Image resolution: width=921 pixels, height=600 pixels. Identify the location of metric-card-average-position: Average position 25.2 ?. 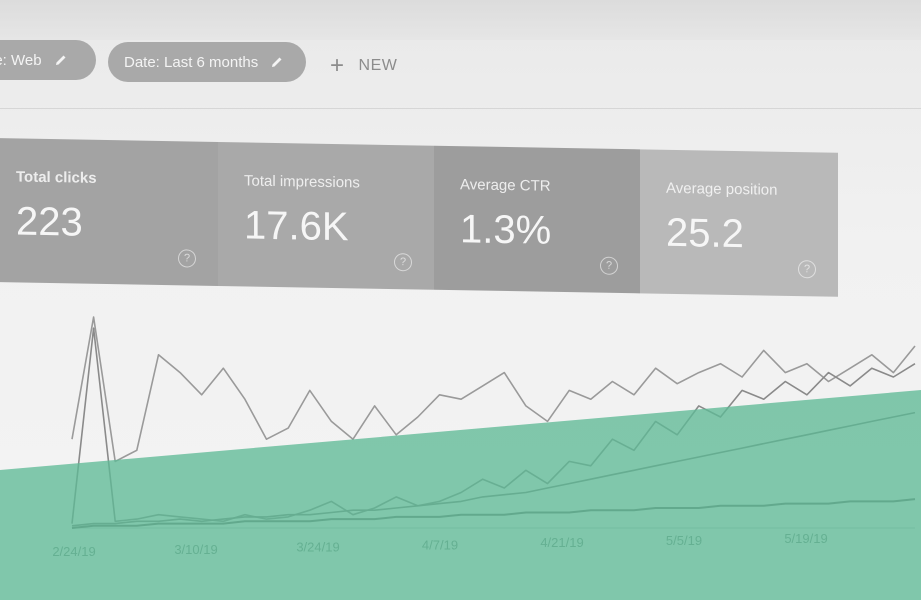
(739, 223).